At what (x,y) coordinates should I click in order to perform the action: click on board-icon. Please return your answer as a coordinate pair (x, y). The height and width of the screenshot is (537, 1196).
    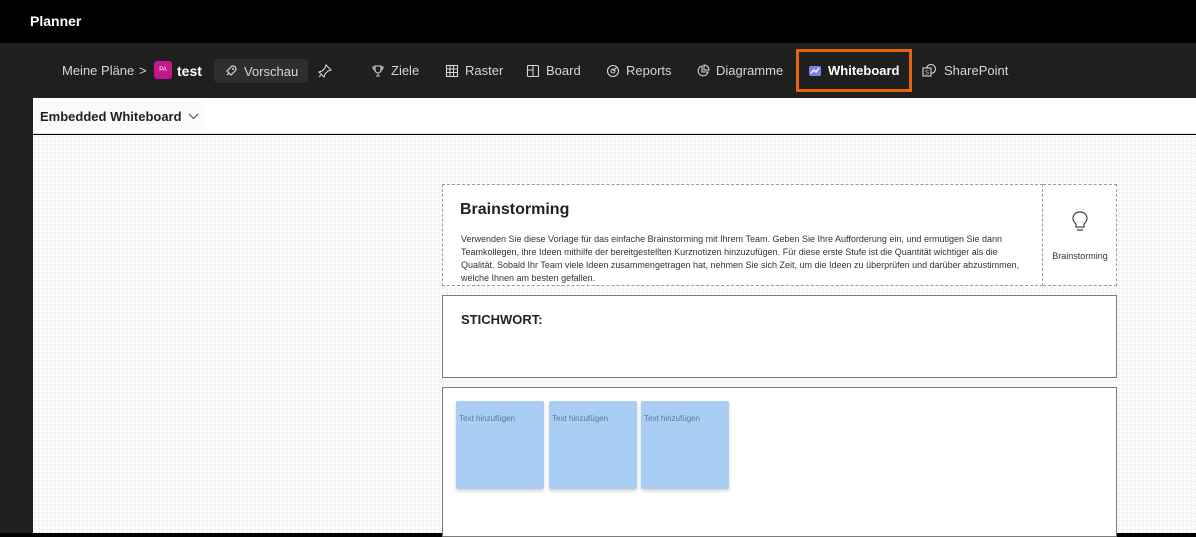
    Looking at the image, I should click on (533, 70).